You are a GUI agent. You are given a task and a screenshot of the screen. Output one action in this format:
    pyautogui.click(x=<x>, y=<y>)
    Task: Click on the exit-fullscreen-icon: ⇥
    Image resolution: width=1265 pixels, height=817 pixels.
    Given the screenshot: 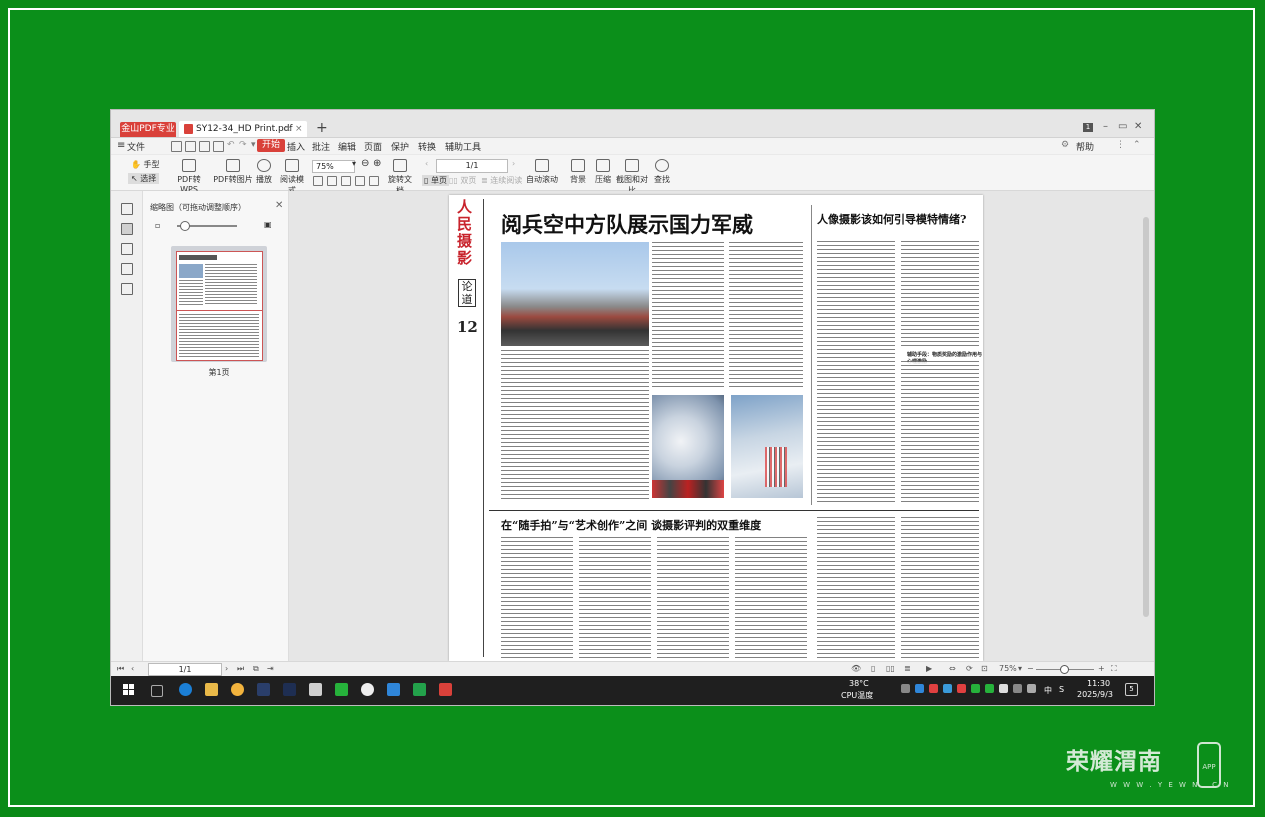 What is the action you would take?
    pyautogui.click(x=270, y=668)
    